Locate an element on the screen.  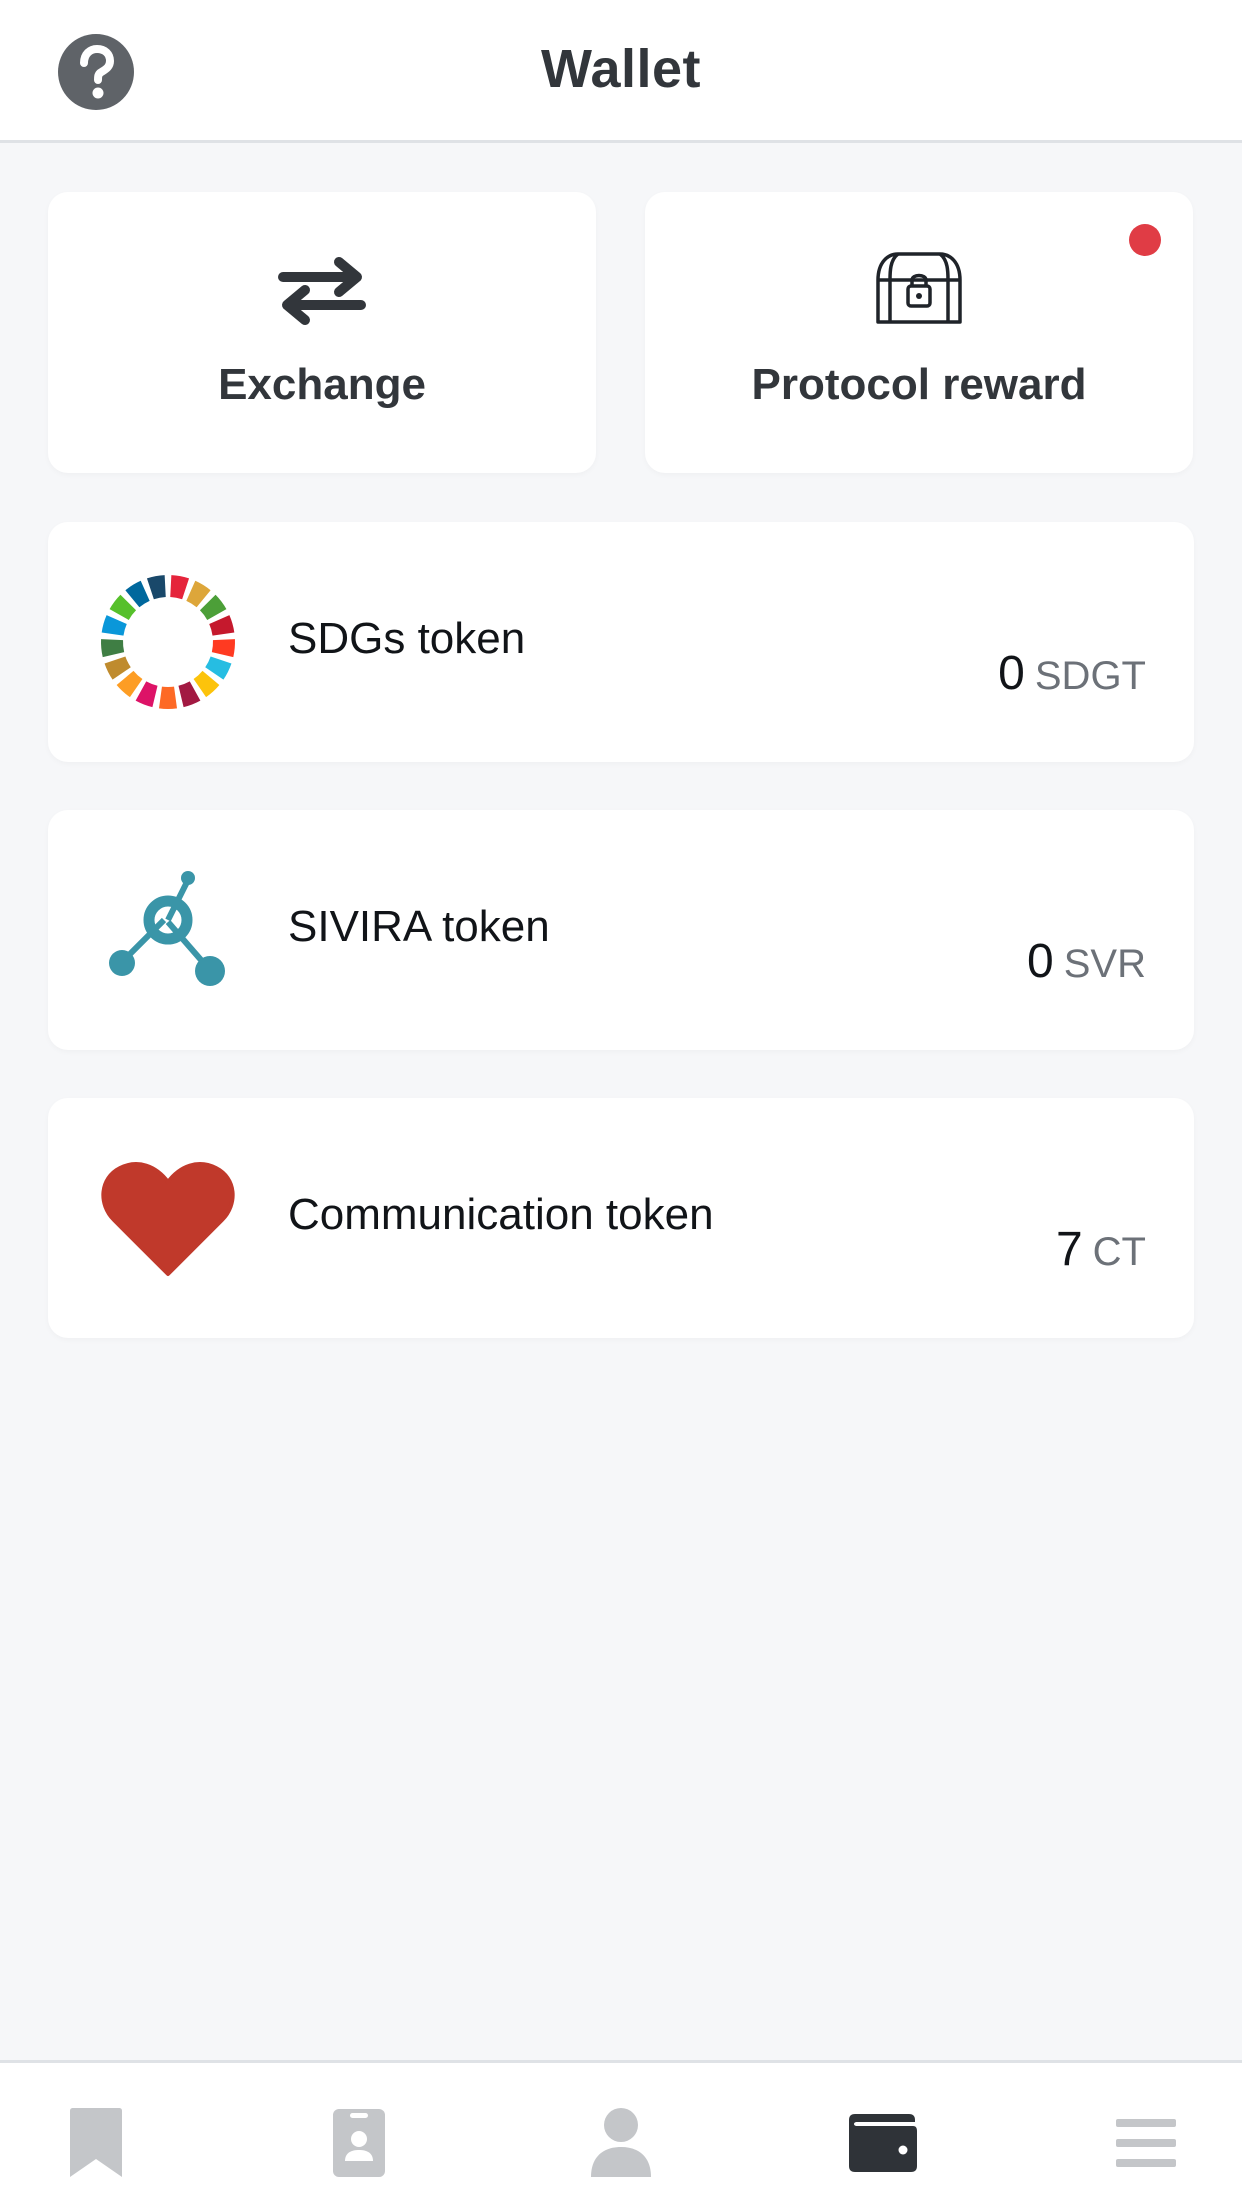
exchange-button: Exchange is located at coordinates (322, 332).